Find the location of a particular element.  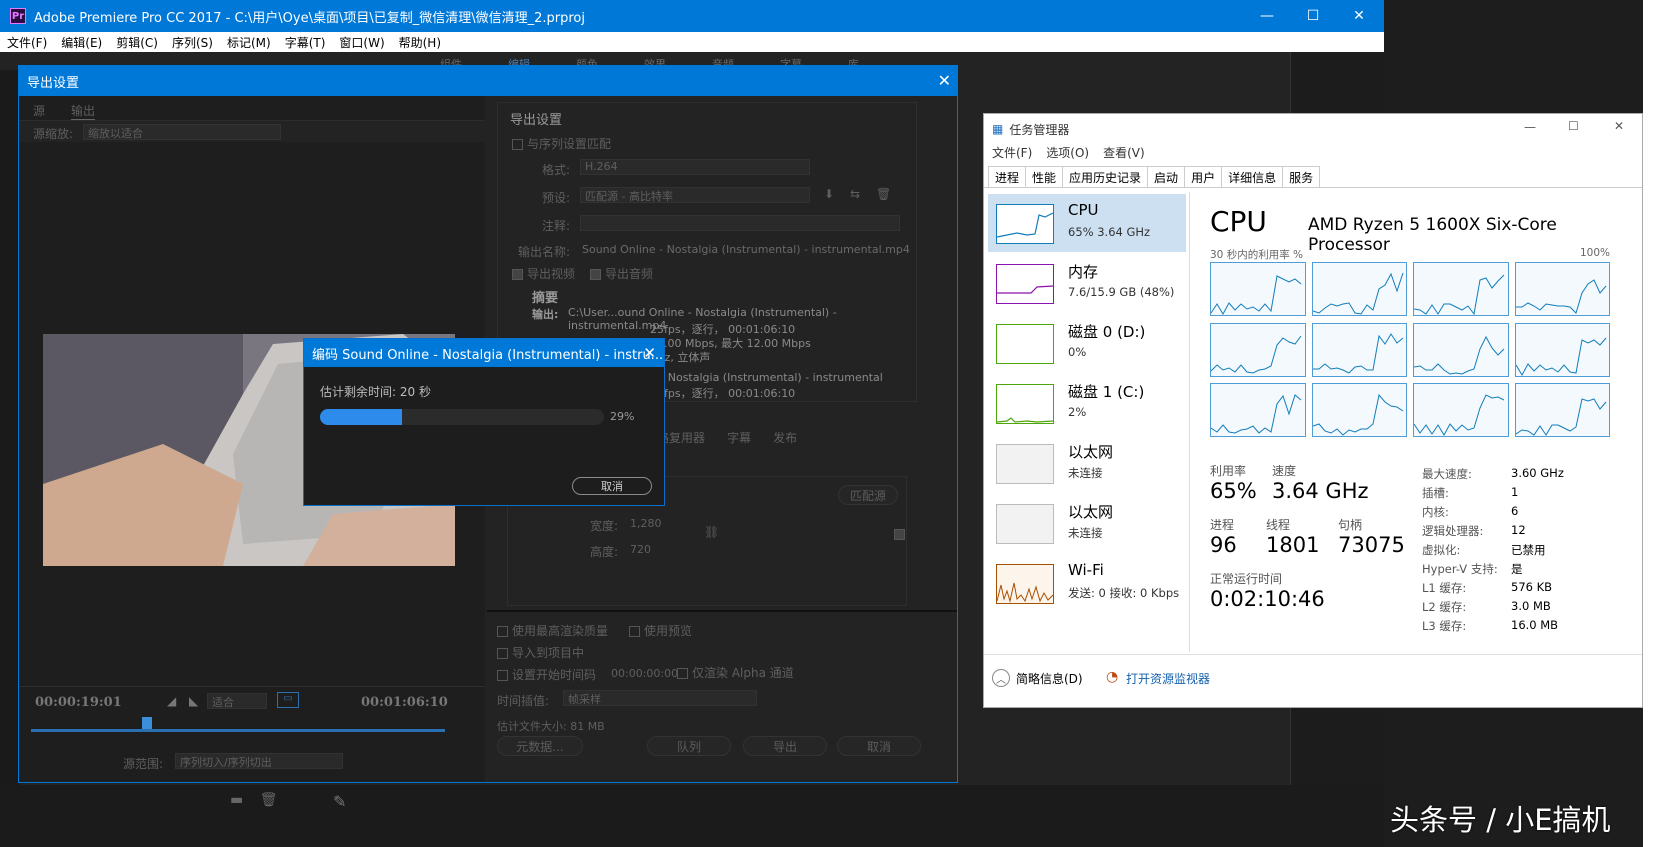

width-value: 1,280 is located at coordinates (646, 523).